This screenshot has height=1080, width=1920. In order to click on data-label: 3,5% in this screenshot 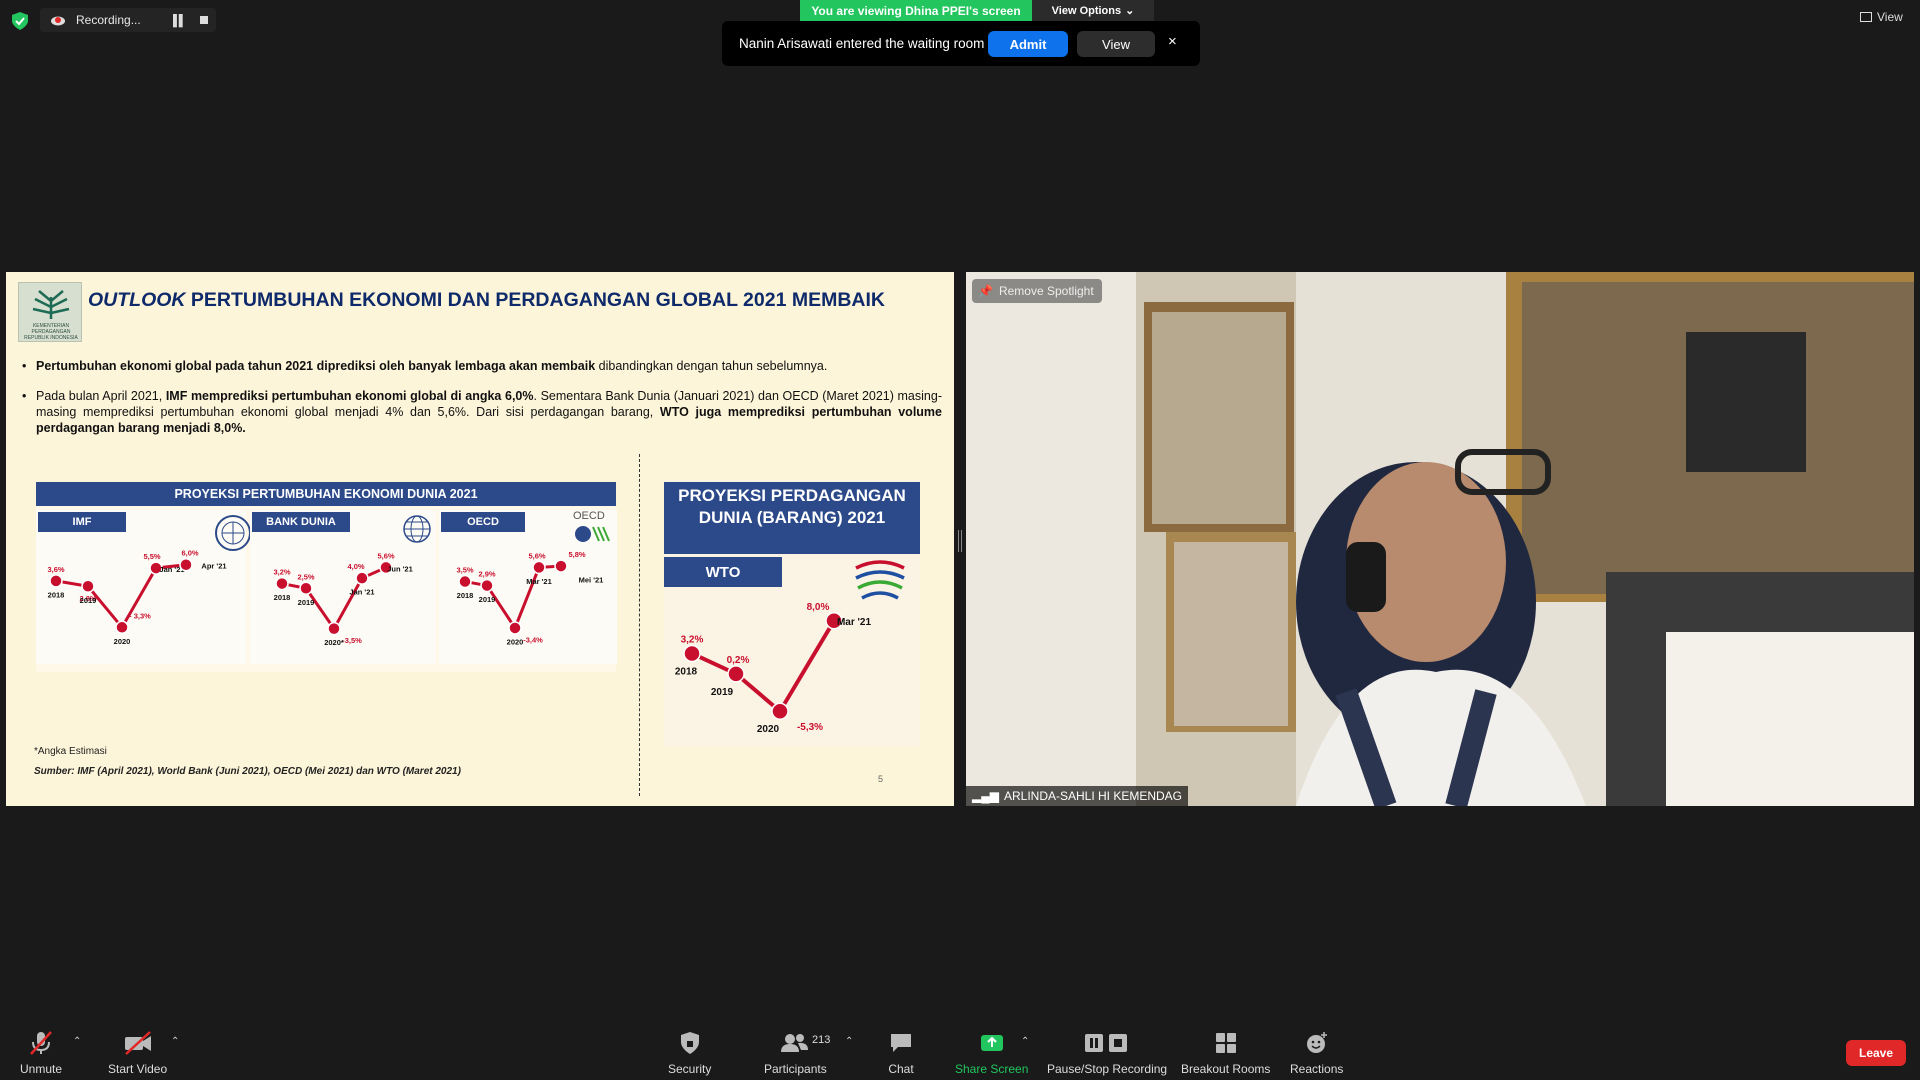, I will do `click(464, 570)`.